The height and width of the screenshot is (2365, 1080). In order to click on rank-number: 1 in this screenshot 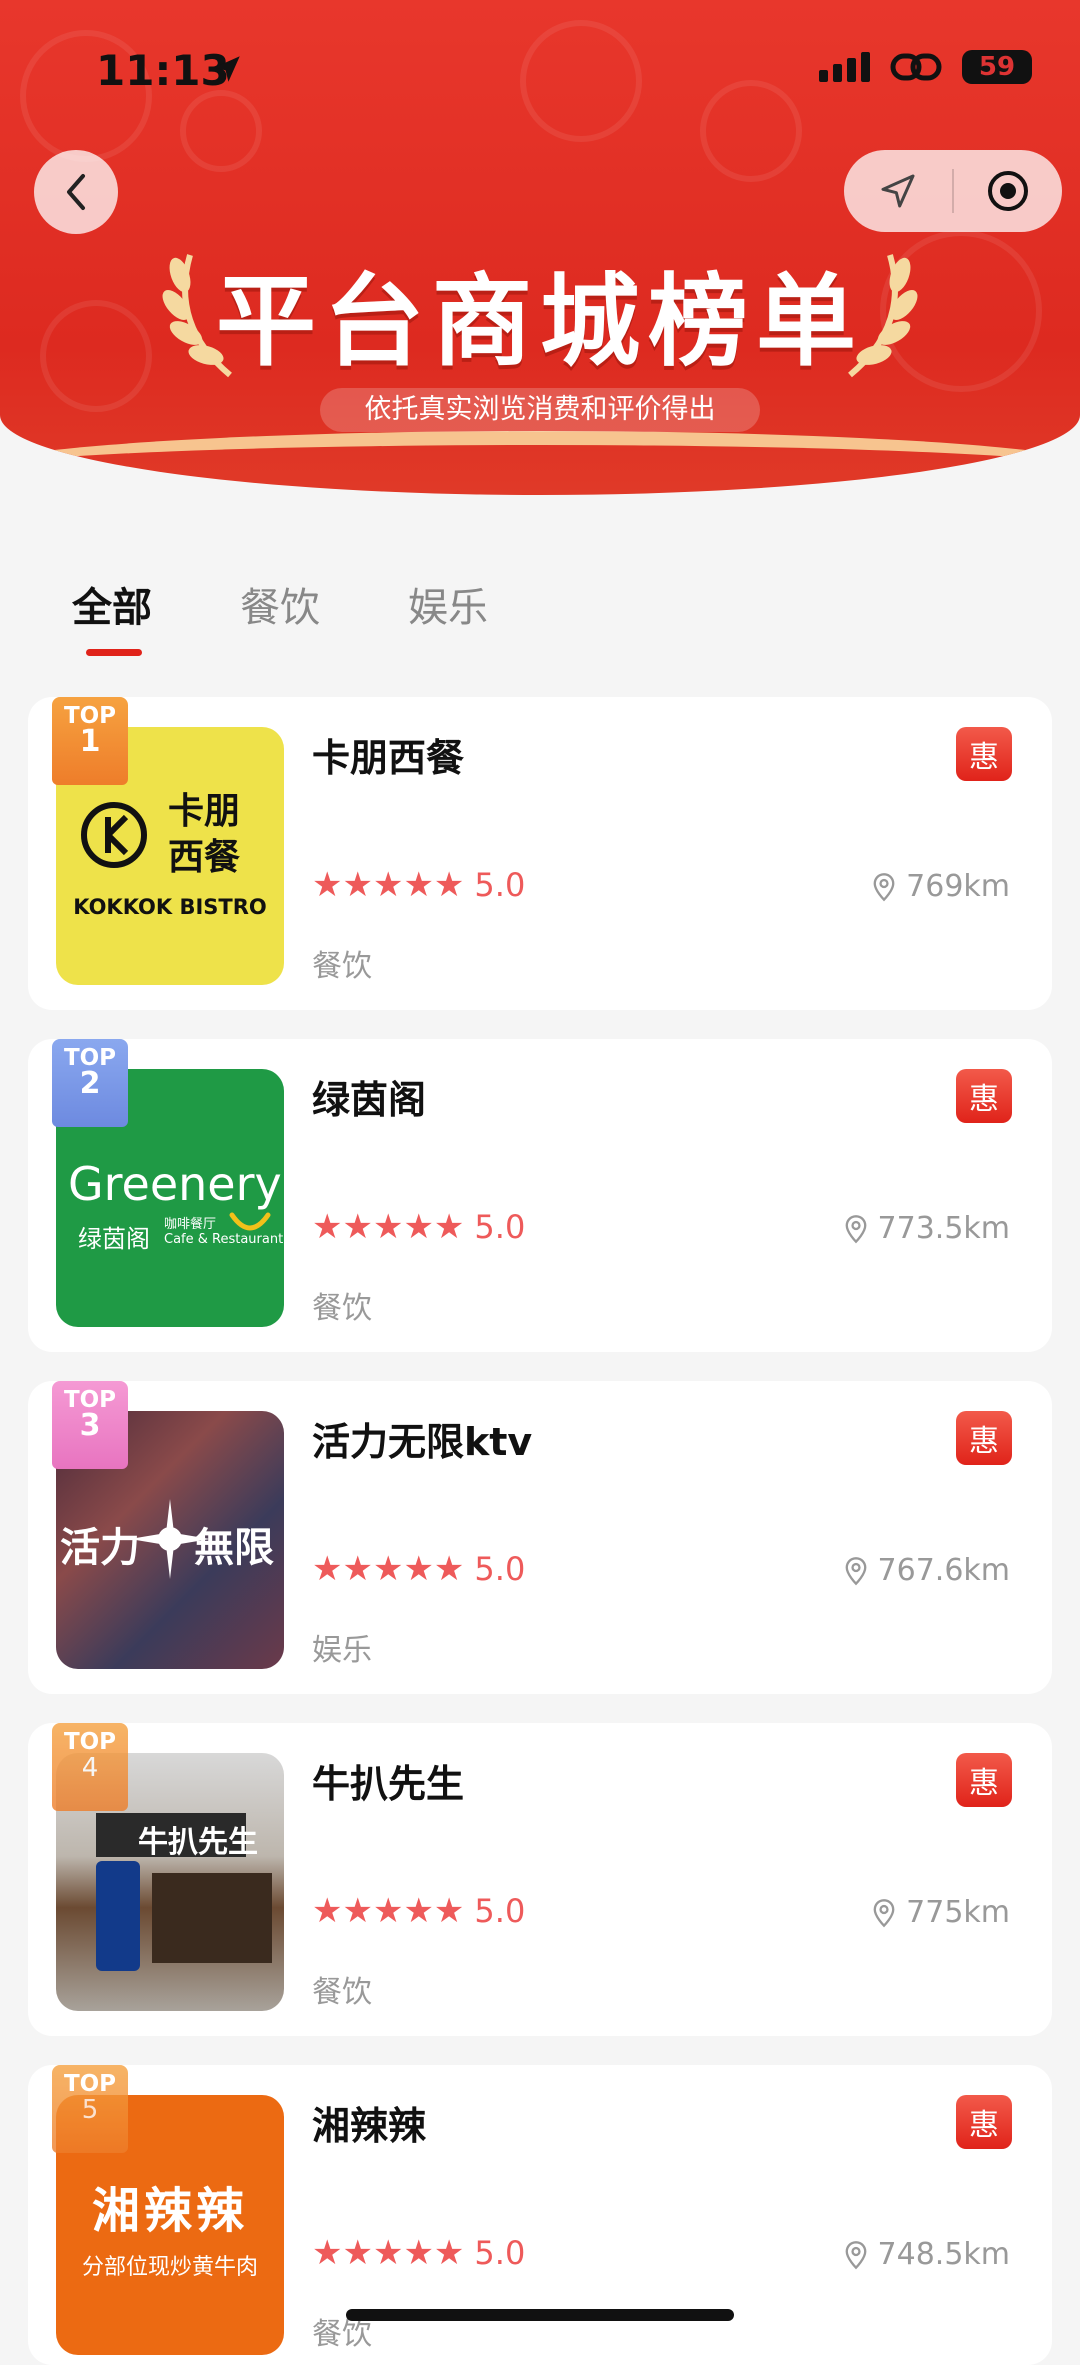, I will do `click(90, 741)`.